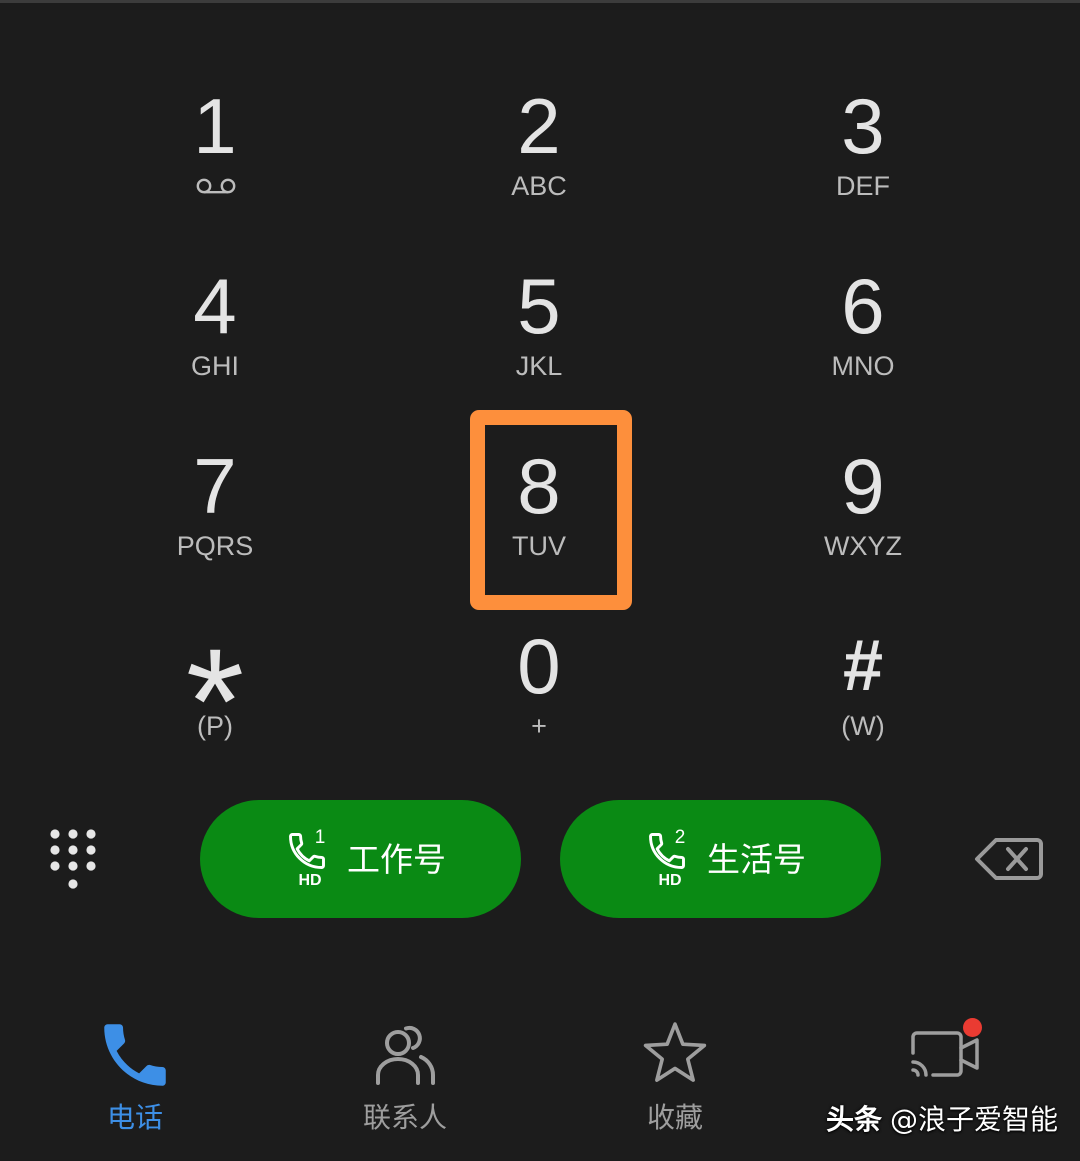  I want to click on key-3: 3 DEF, so click(863, 160).